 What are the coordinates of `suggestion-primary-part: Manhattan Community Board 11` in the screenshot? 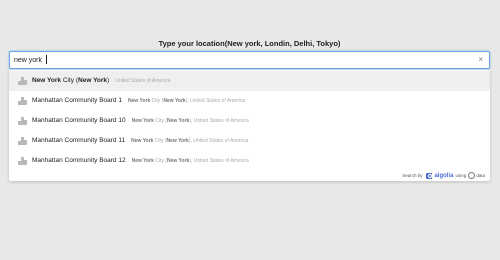 It's located at (79, 140).